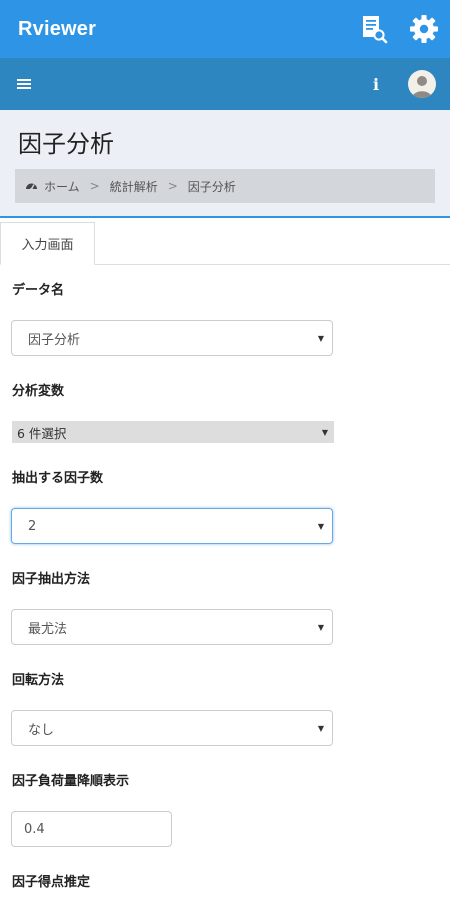 This screenshot has height=900, width=450. Describe the element at coordinates (38, 680) in the screenshot. I see `rotation-label: 回転方法` at that location.